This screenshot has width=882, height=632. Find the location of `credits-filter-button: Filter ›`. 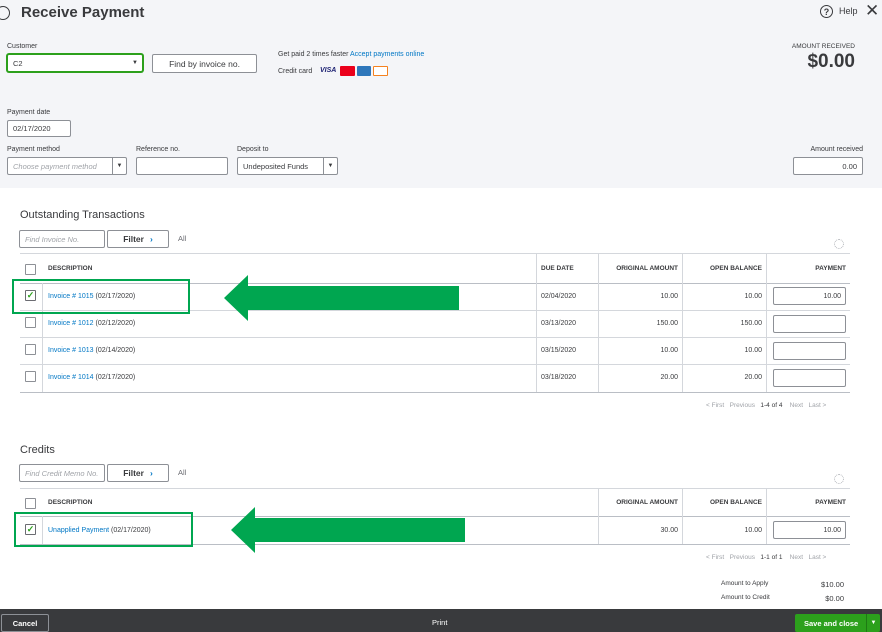

credits-filter-button: Filter › is located at coordinates (138, 473).